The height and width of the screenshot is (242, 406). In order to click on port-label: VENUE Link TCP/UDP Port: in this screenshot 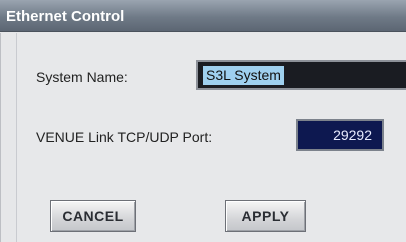, I will do `click(124, 137)`.